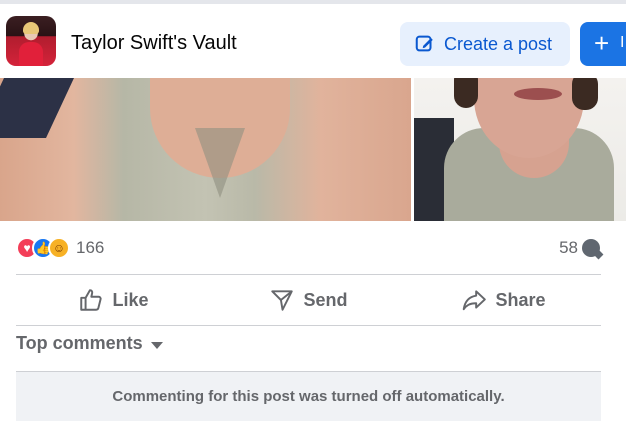  I want to click on comment-bubble-icon, so click(591, 248).